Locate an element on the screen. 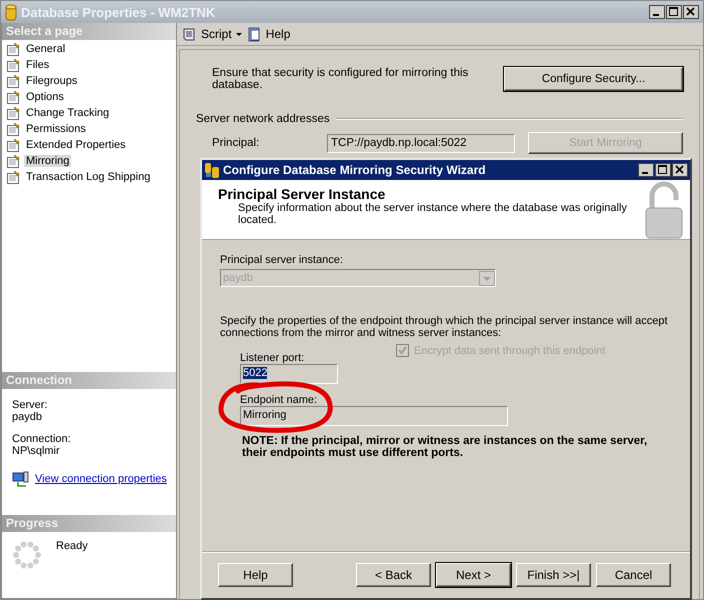 Image resolution: width=704 pixels, height=600 pixels. progress-status: Ready is located at coordinates (72, 547).